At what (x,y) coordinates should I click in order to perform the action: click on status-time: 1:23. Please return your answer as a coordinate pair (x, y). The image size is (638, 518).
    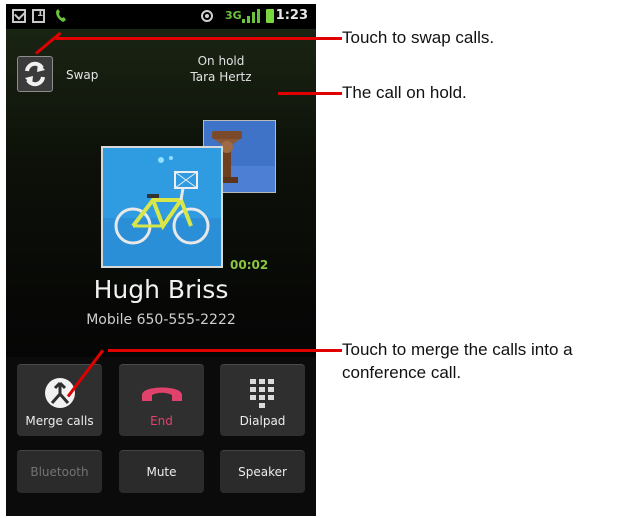
    Looking at the image, I should click on (291, 15).